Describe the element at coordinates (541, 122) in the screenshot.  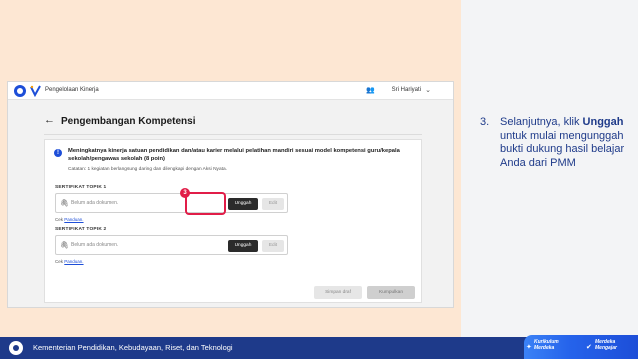
I see `instruction-text-before: Selanjutnya, klik` at that location.